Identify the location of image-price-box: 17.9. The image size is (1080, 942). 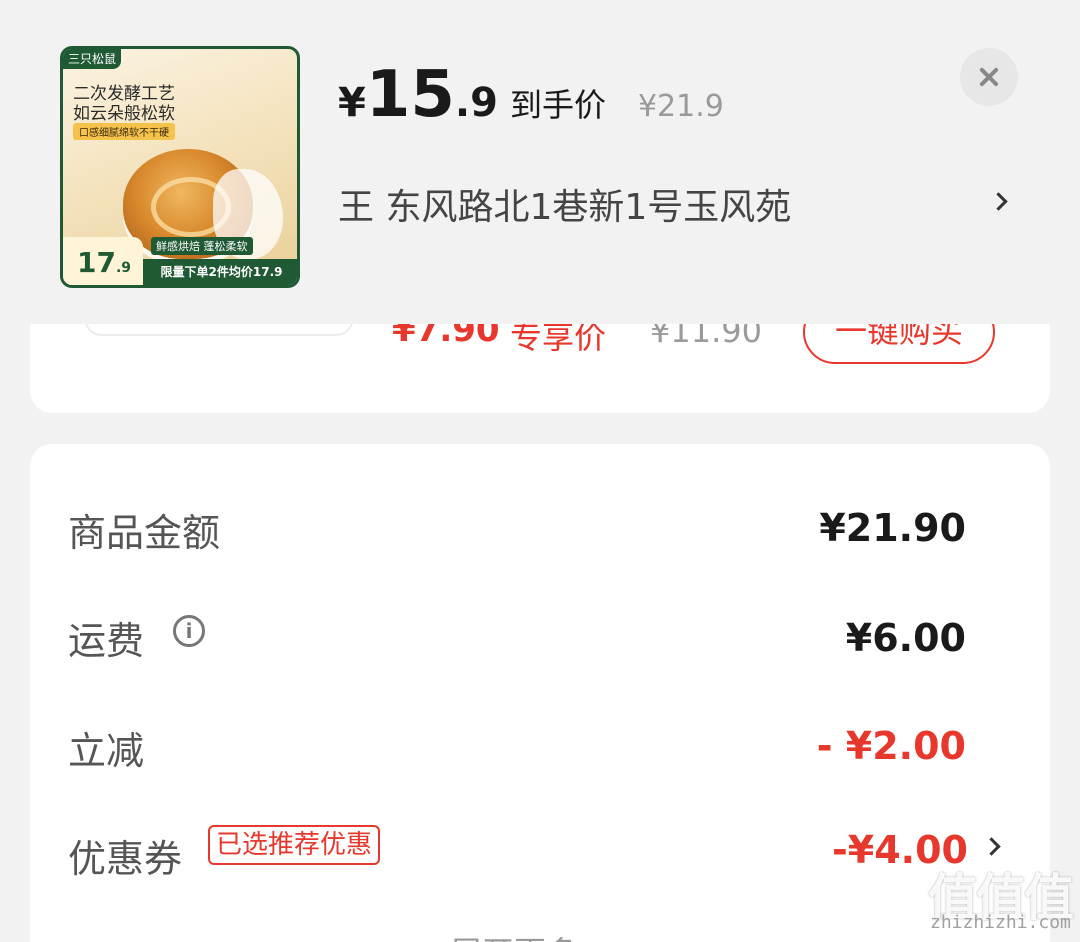
(103, 261).